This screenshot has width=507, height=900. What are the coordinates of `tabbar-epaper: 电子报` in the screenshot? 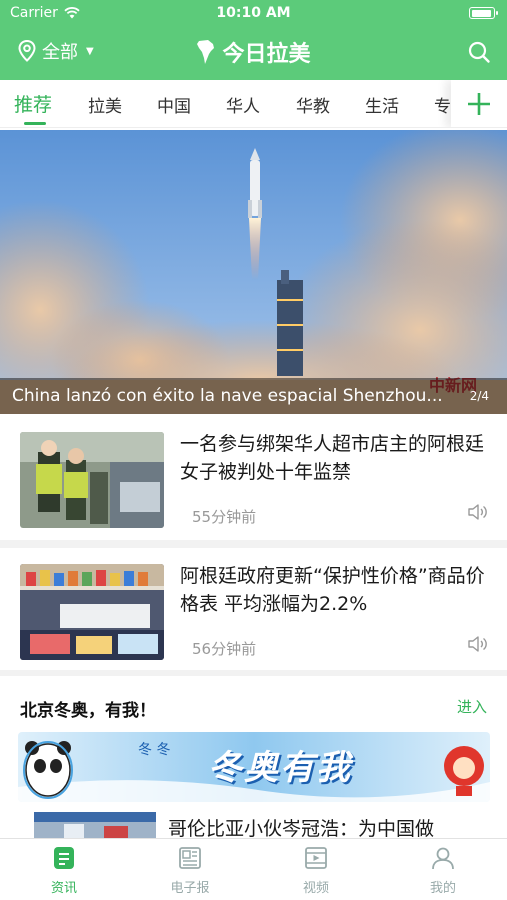 It's located at (190, 870).